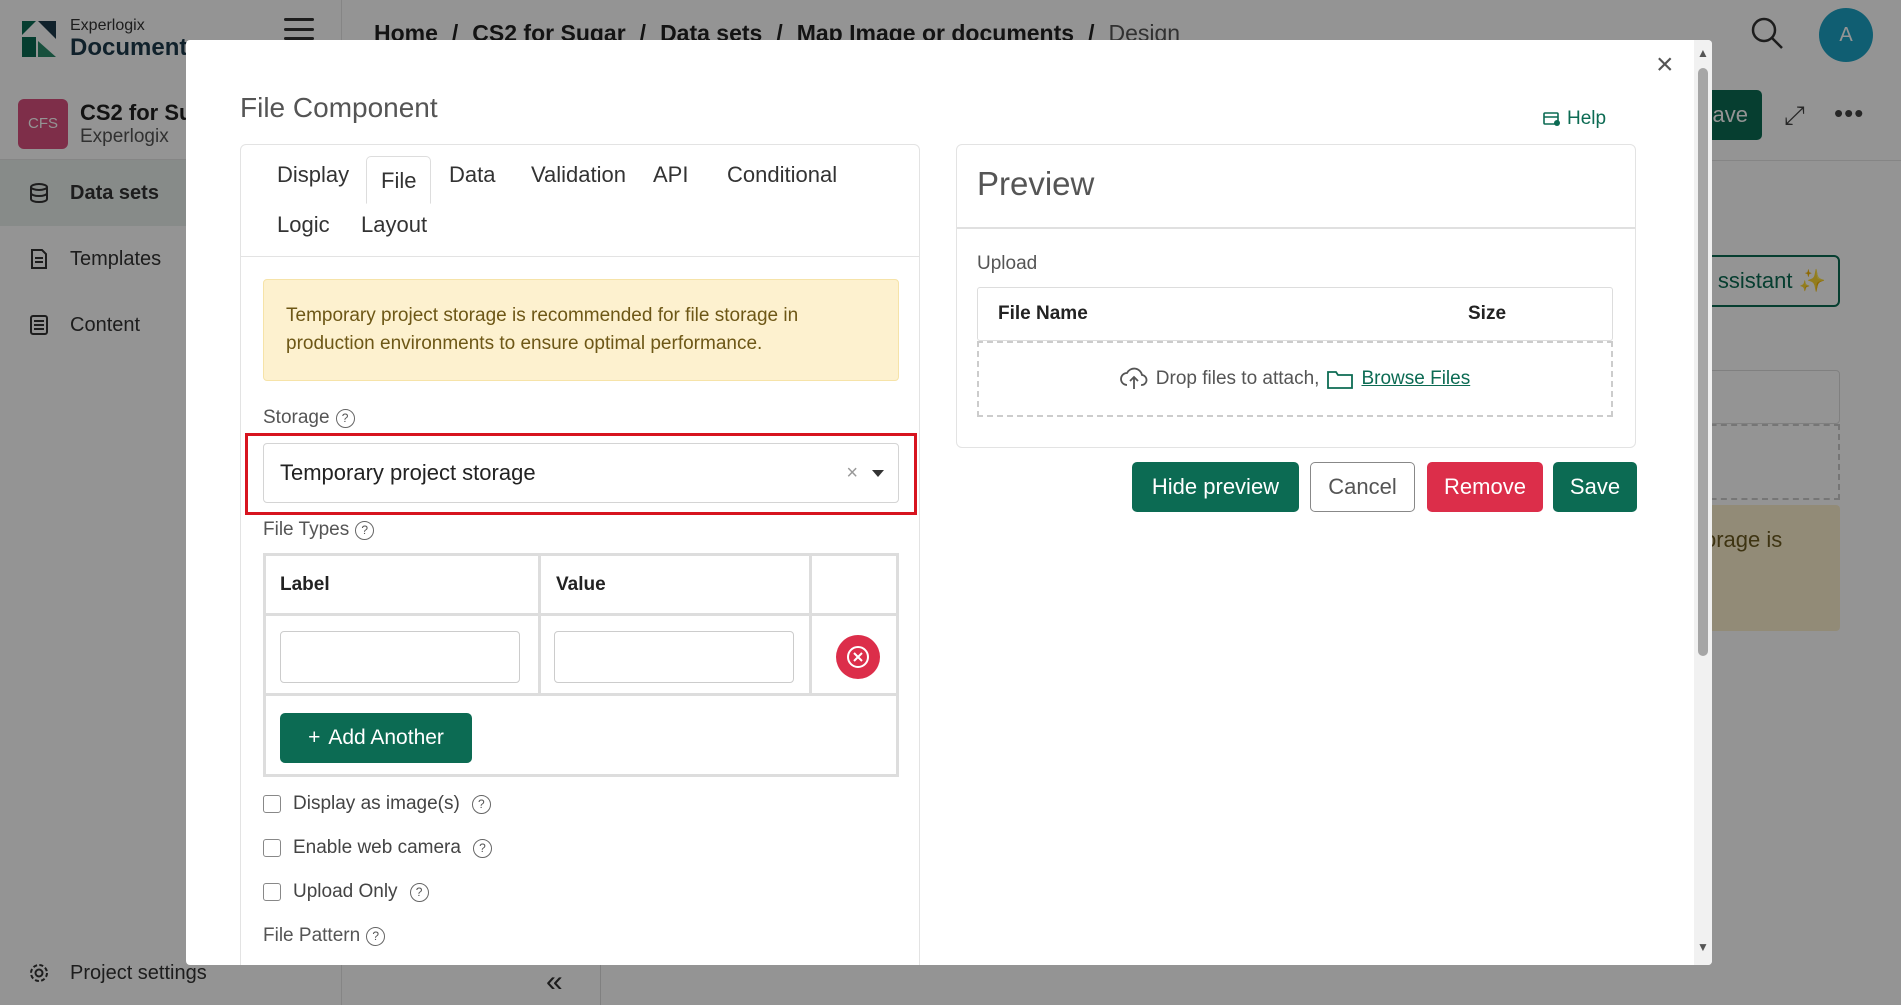 The width and height of the screenshot is (1901, 1005). I want to click on file-types-label-text: File Types, so click(306, 529).